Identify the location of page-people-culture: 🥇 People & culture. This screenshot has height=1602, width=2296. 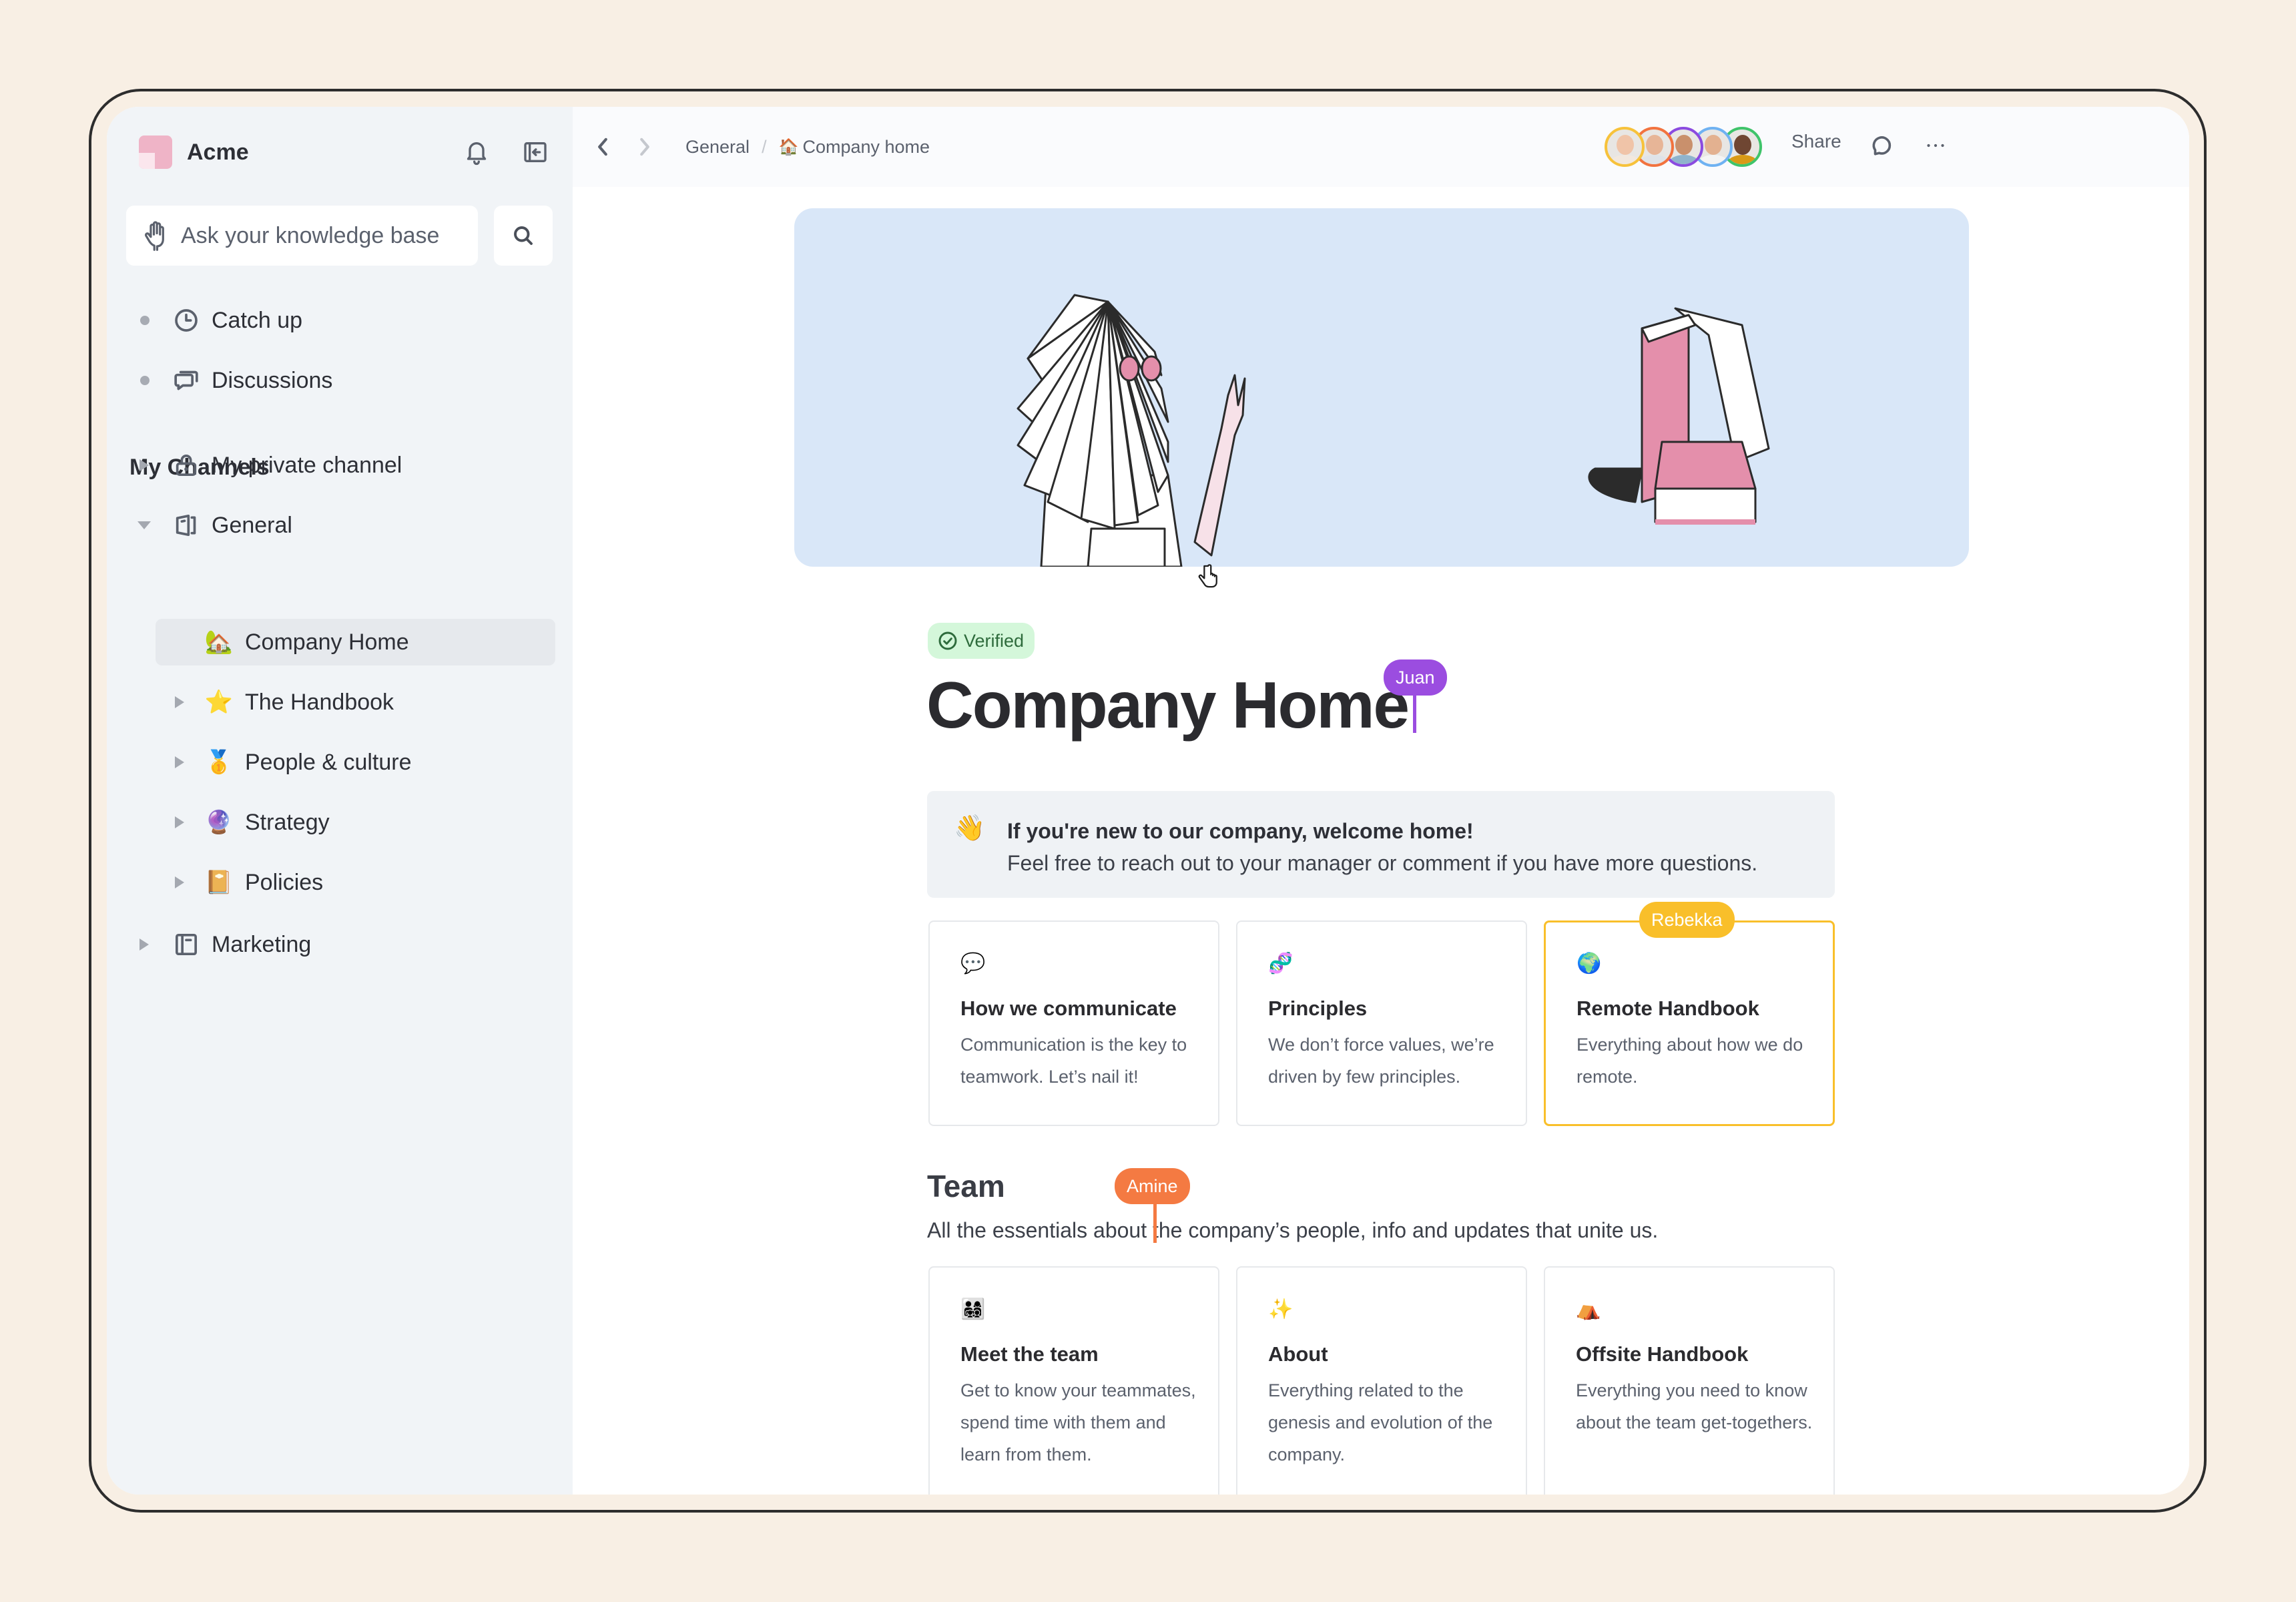
(332, 762).